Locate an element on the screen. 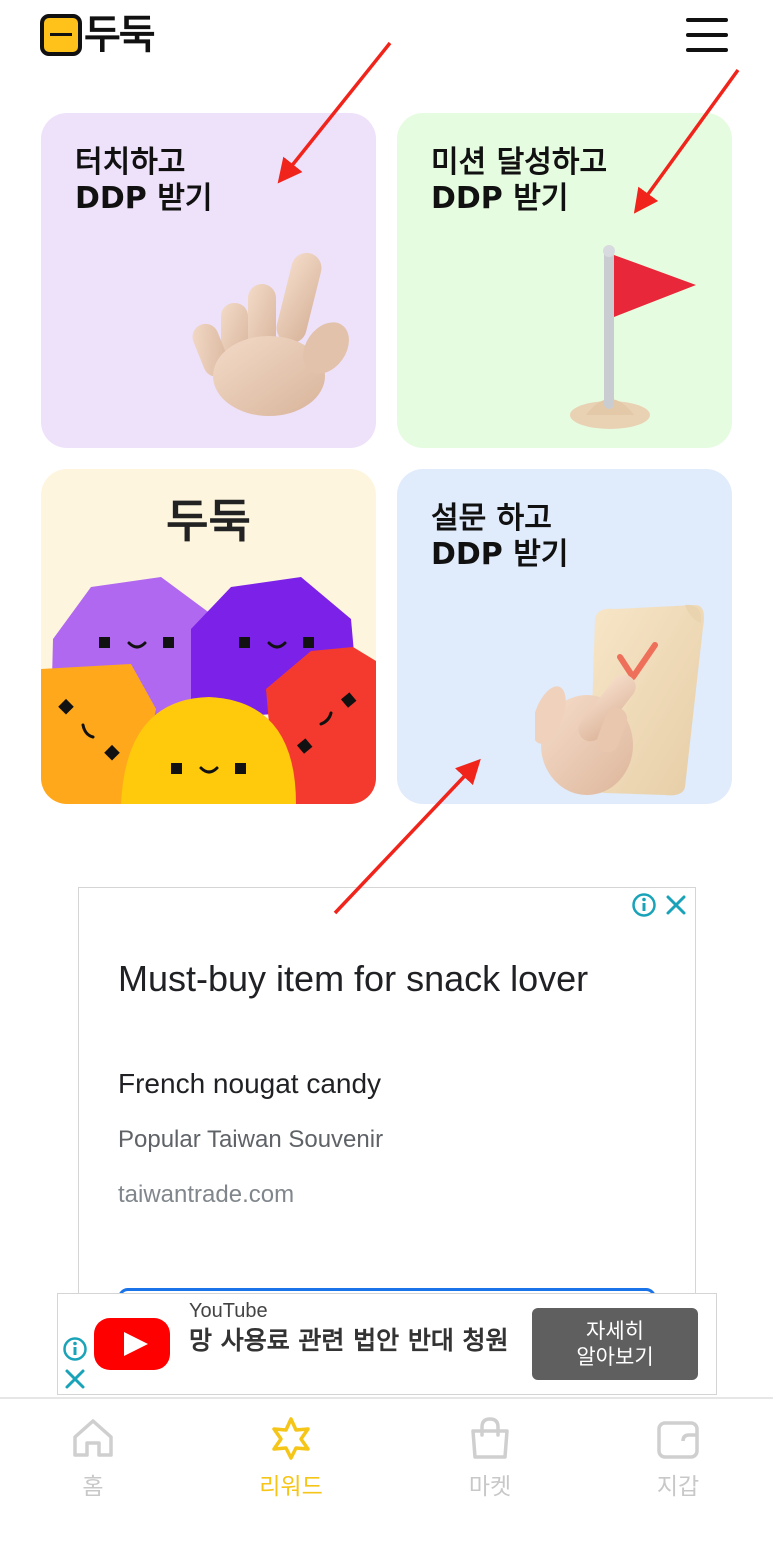 This screenshot has width=773, height=1541. mission-card-title: 미션 달성하고 DDP 받기 is located at coordinates (519, 180).